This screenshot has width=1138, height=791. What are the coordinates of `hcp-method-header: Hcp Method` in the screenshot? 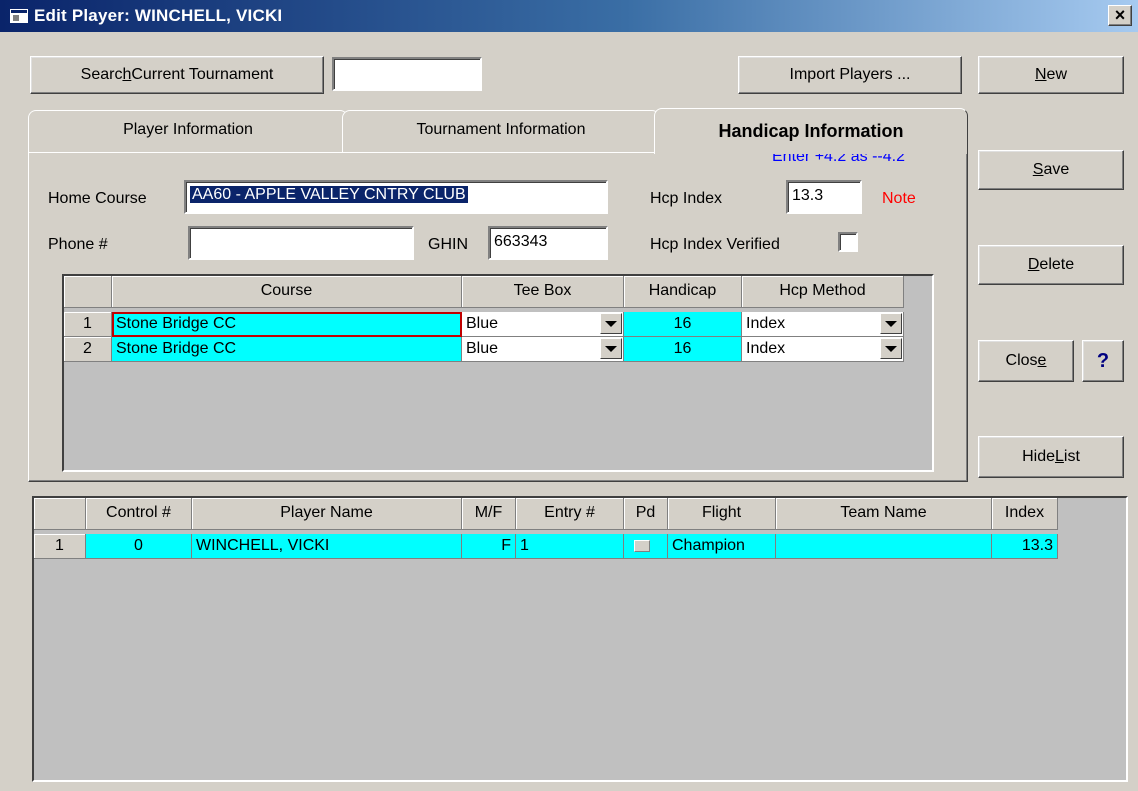 It's located at (823, 292).